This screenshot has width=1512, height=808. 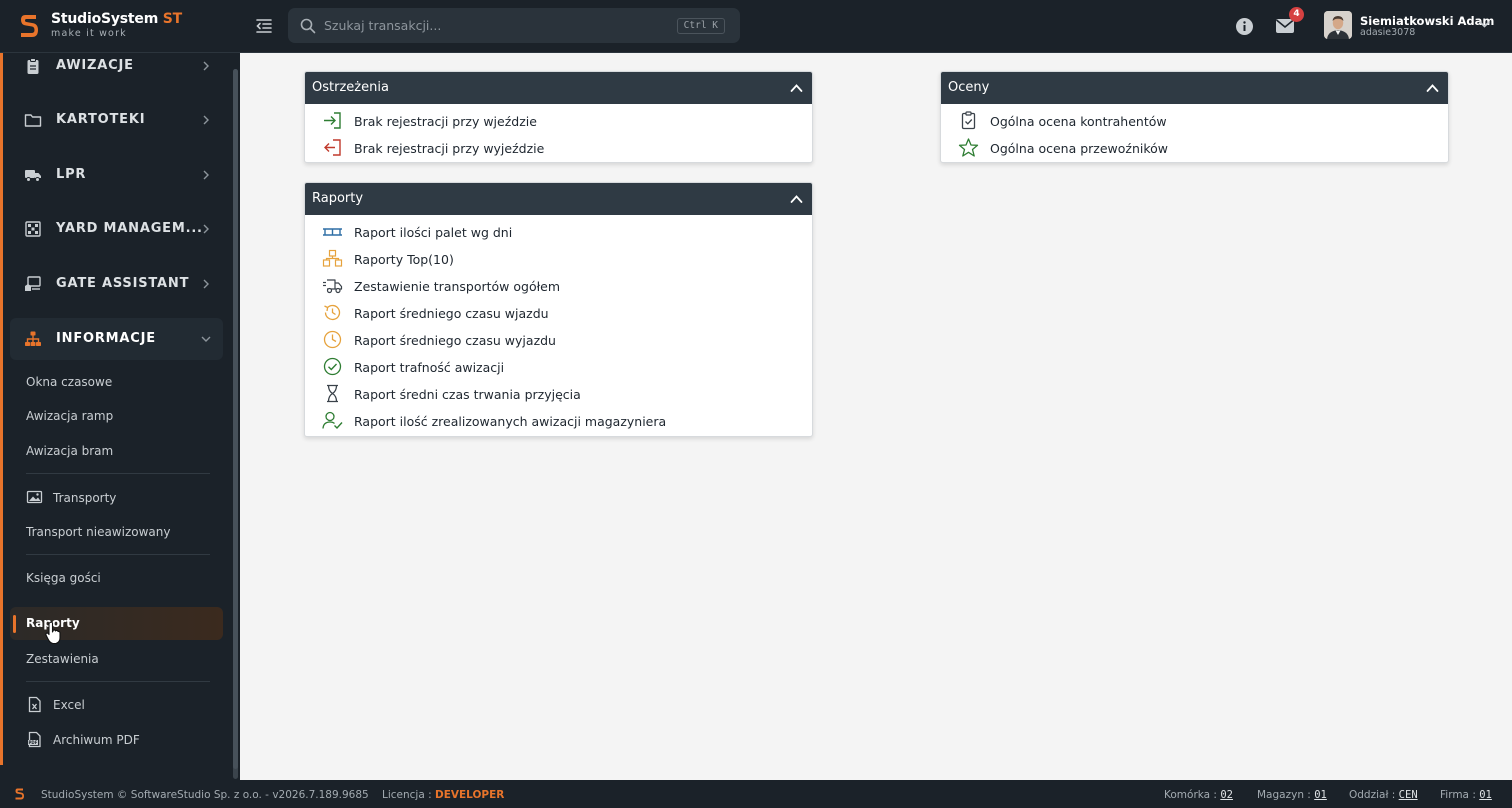 What do you see at coordinates (1194, 120) in the screenshot?
I see `list-item: Ogólna ocena kontrahentów` at bounding box center [1194, 120].